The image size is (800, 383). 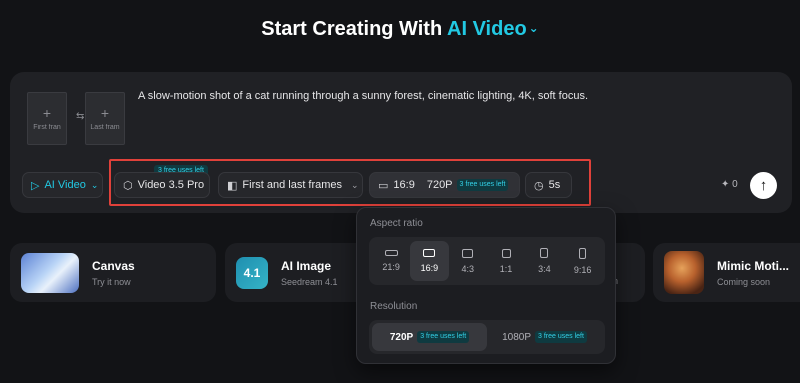 What do you see at coordinates (506, 253) in the screenshot?
I see `ratio-1-1-icon` at bounding box center [506, 253].